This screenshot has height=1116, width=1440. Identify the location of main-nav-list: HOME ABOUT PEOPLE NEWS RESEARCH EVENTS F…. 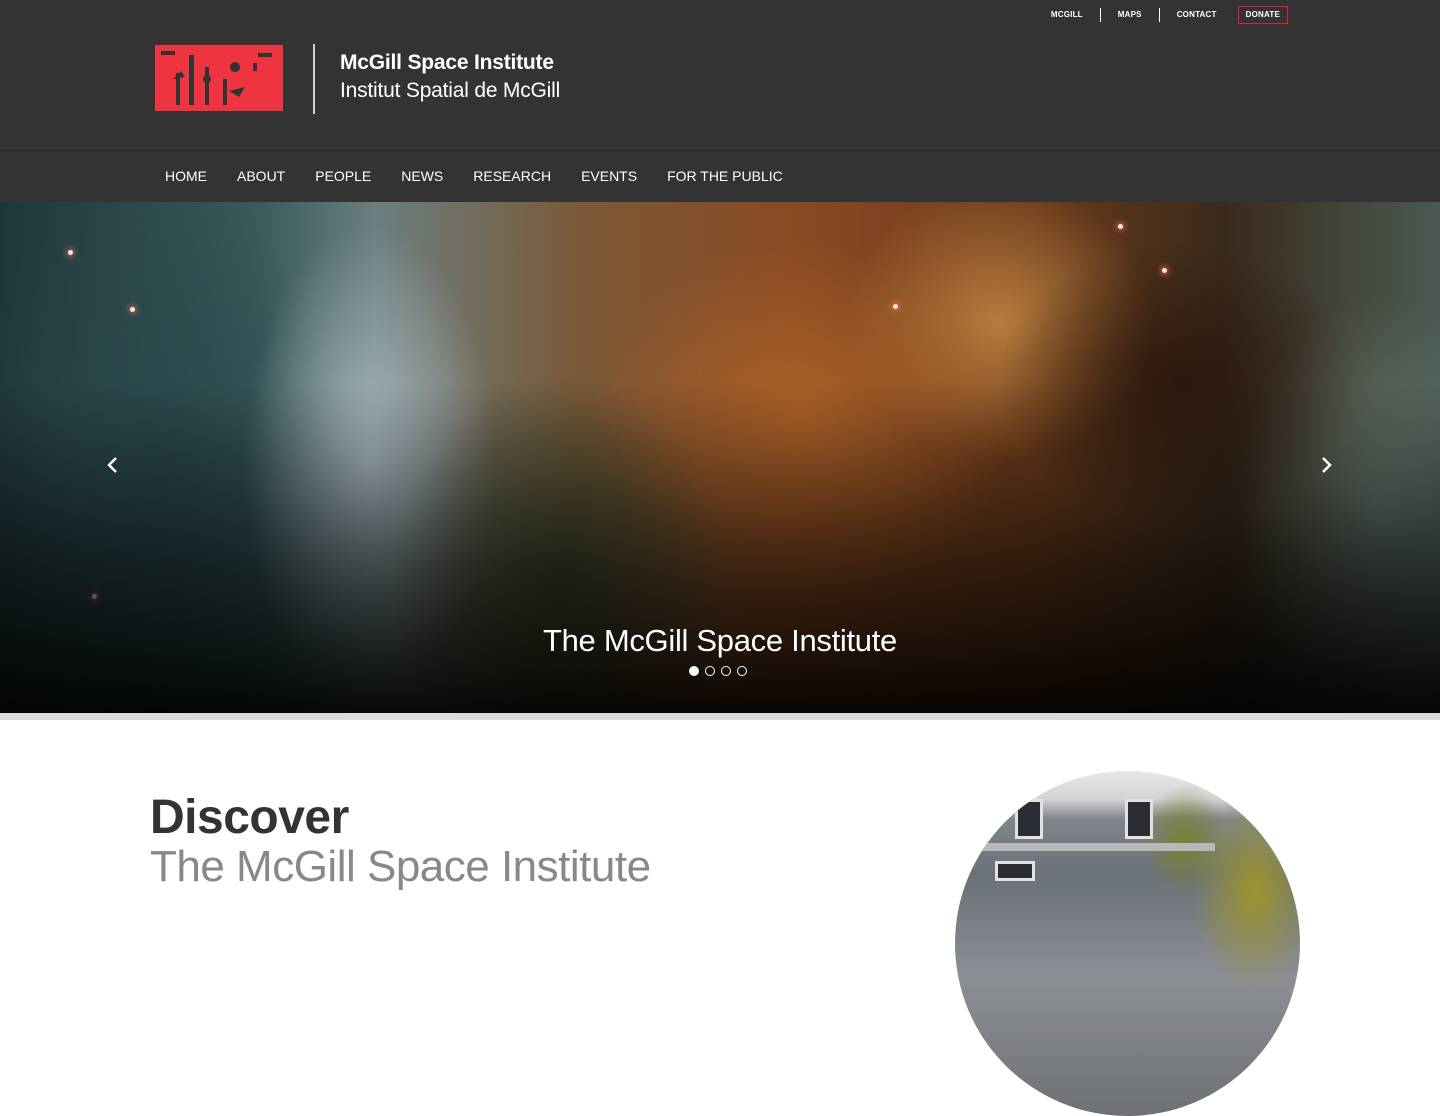
(474, 176).